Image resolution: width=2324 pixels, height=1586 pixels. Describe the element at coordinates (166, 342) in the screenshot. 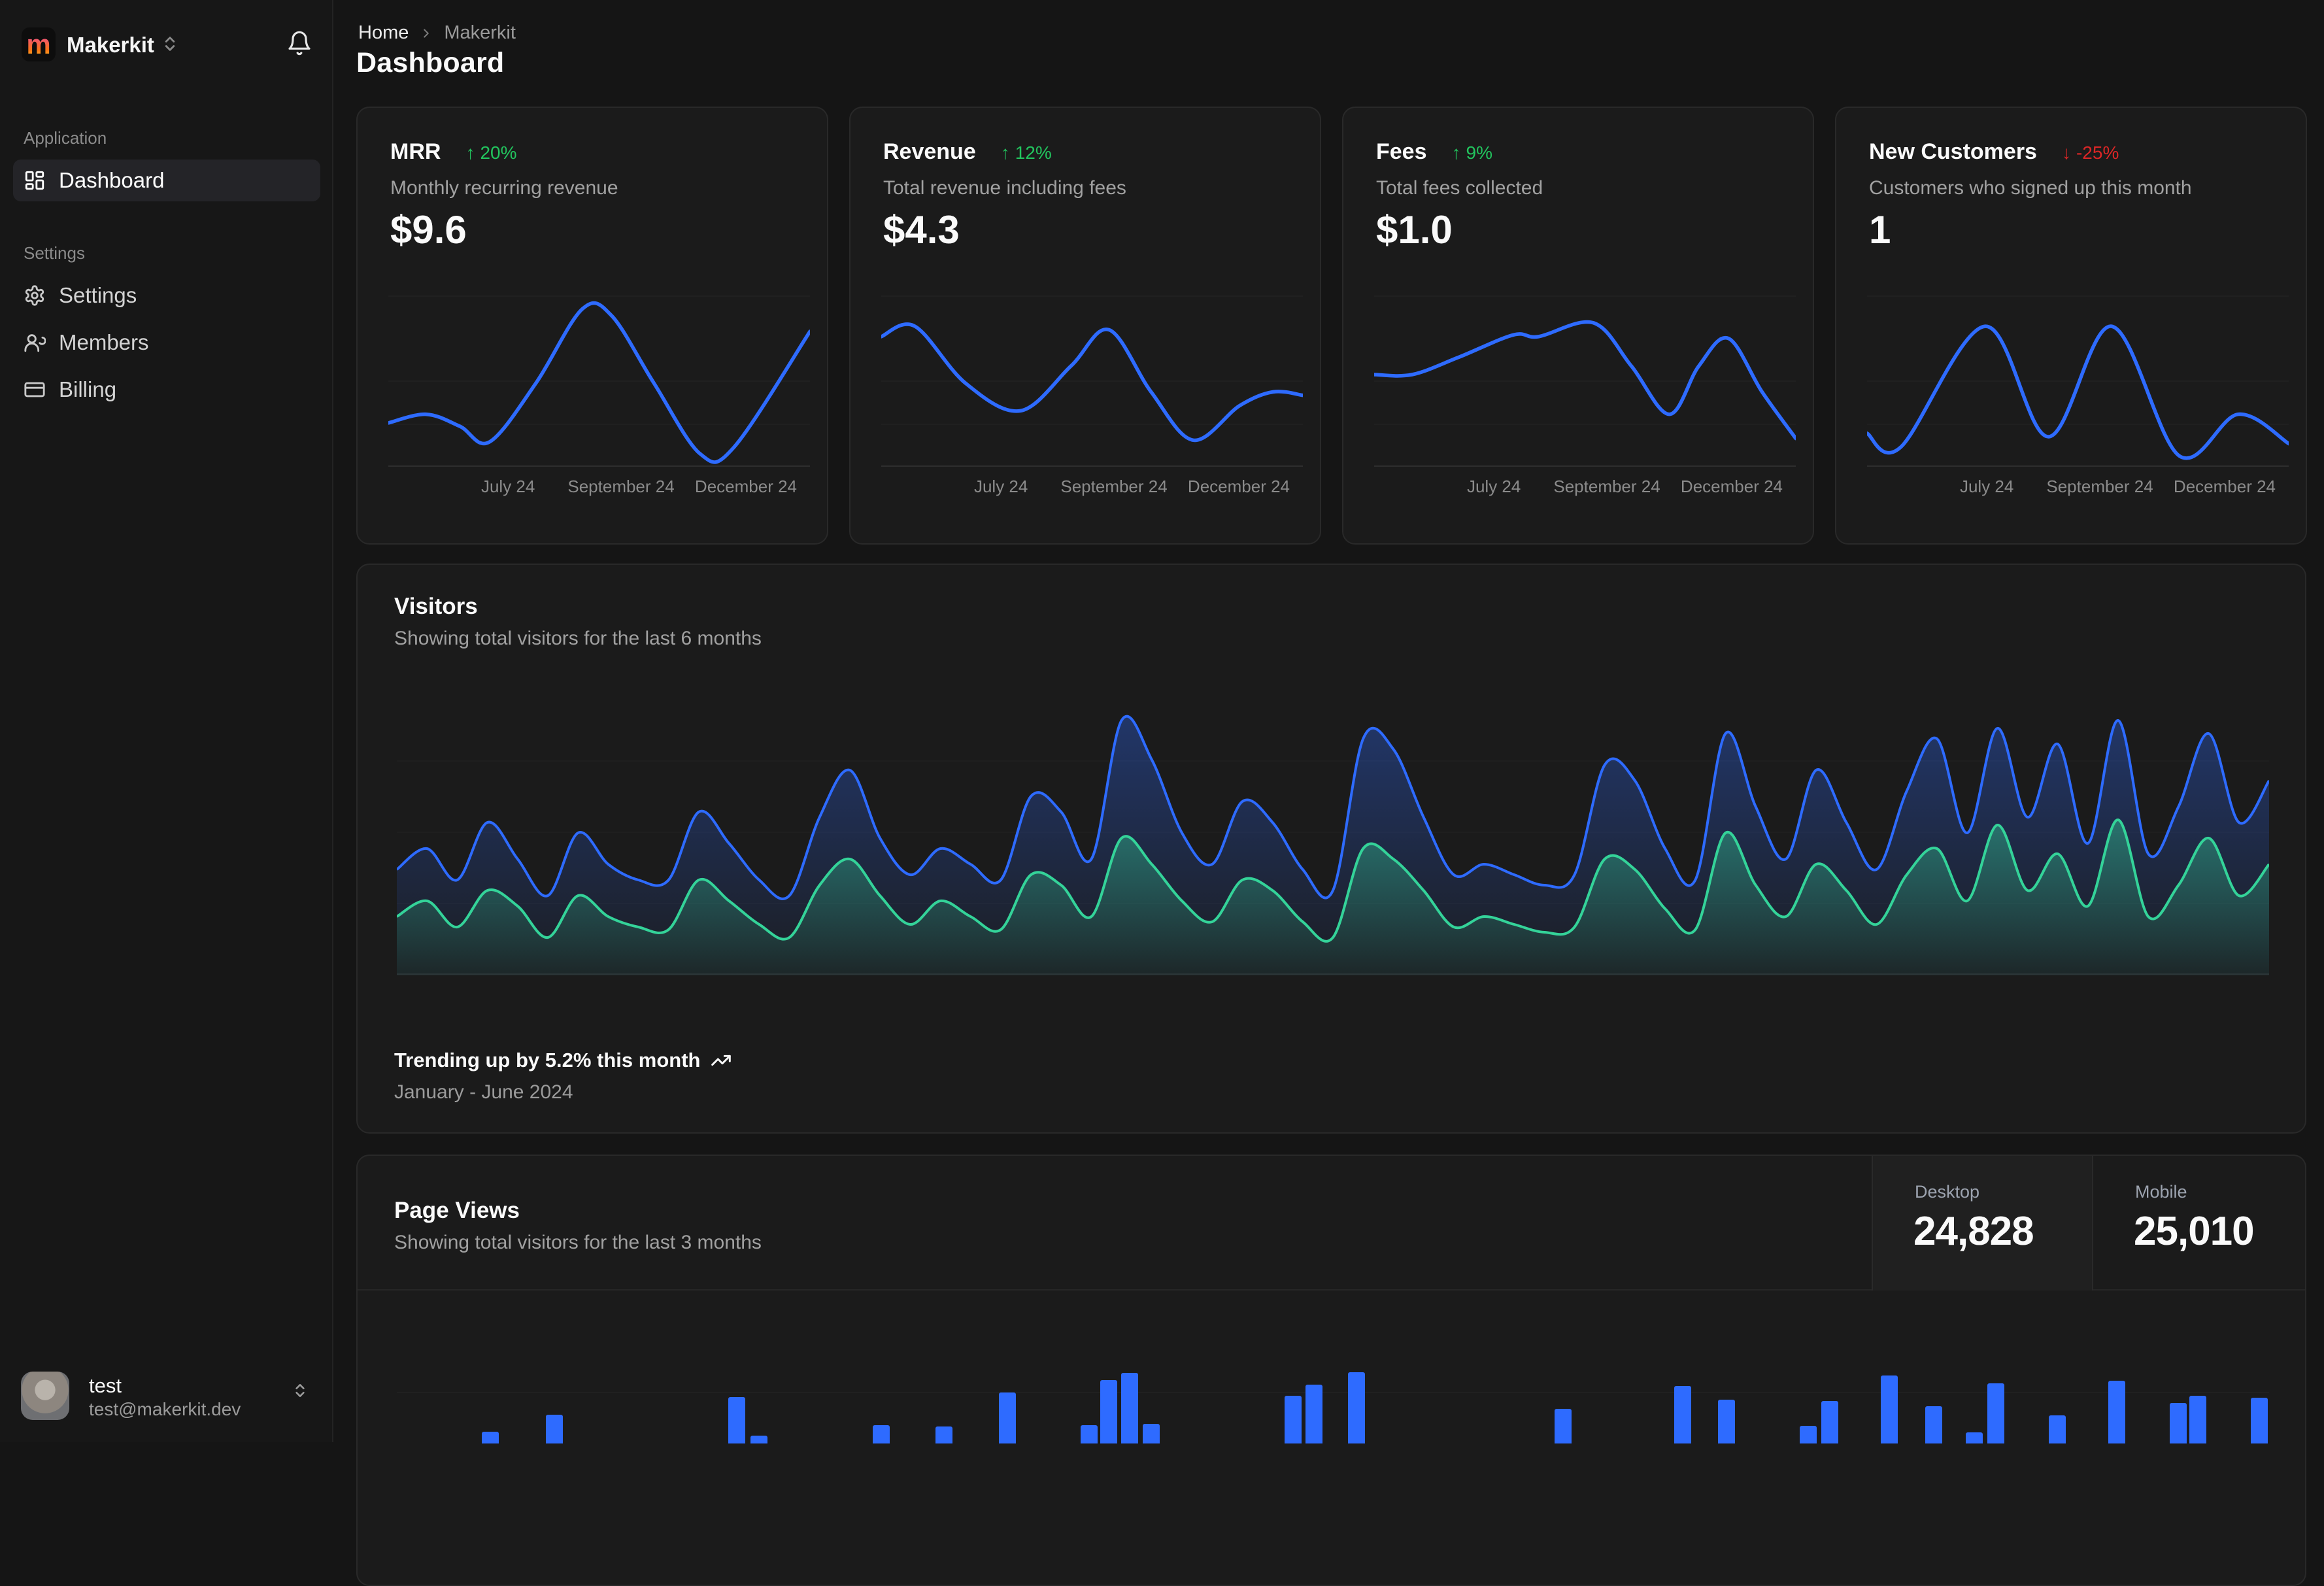

I see `sidebar-item-members: Members` at that location.